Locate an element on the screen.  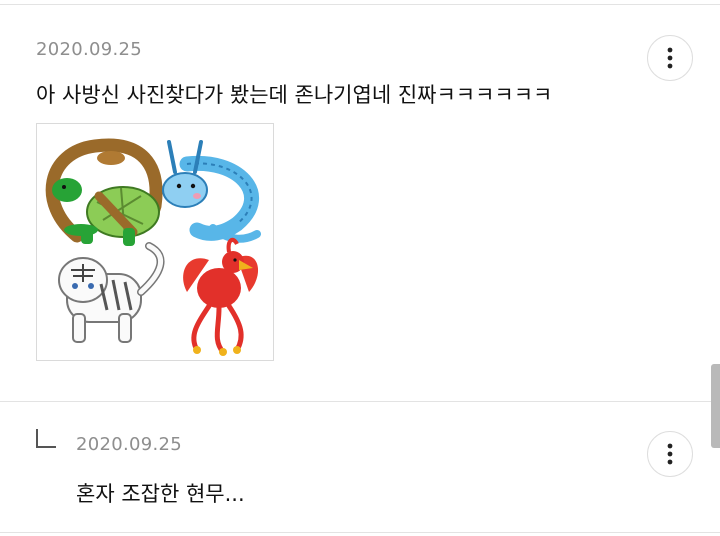
scrollbar-thumb is located at coordinates (715, 406).